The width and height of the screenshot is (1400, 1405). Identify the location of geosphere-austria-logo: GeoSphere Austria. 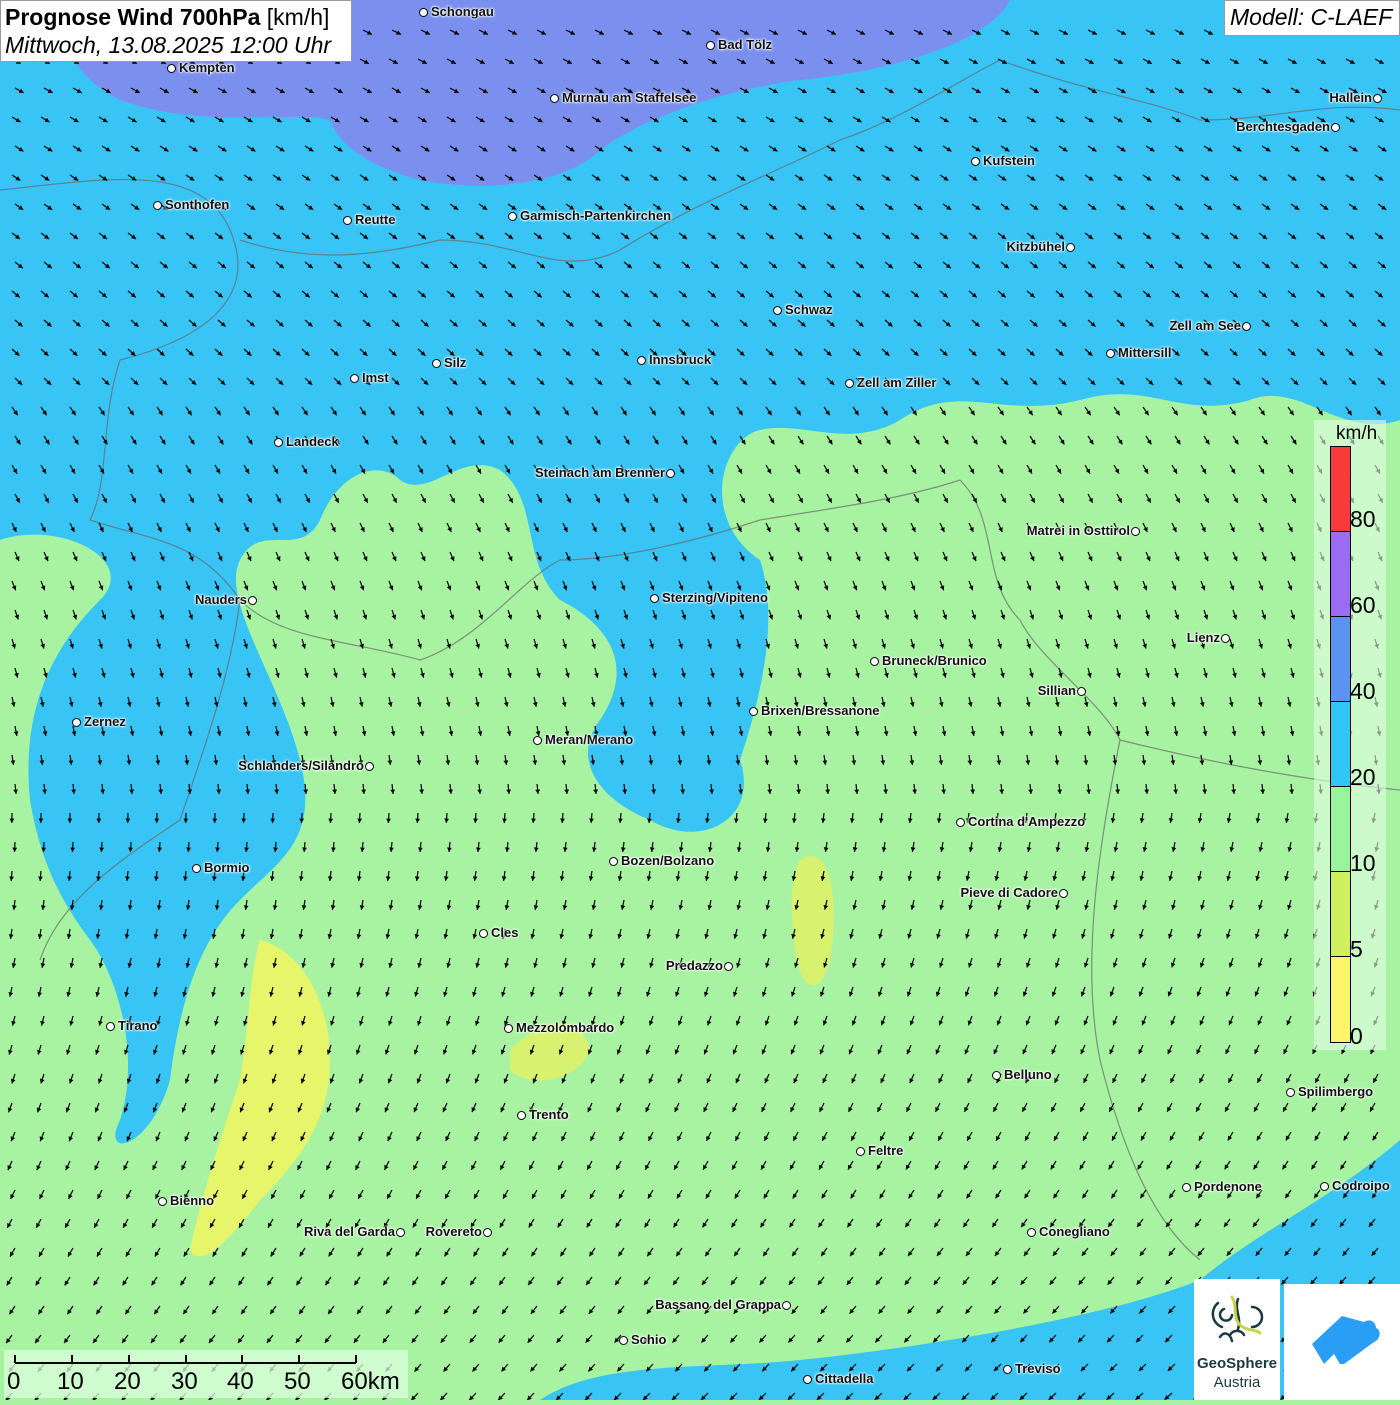
(1237, 1339).